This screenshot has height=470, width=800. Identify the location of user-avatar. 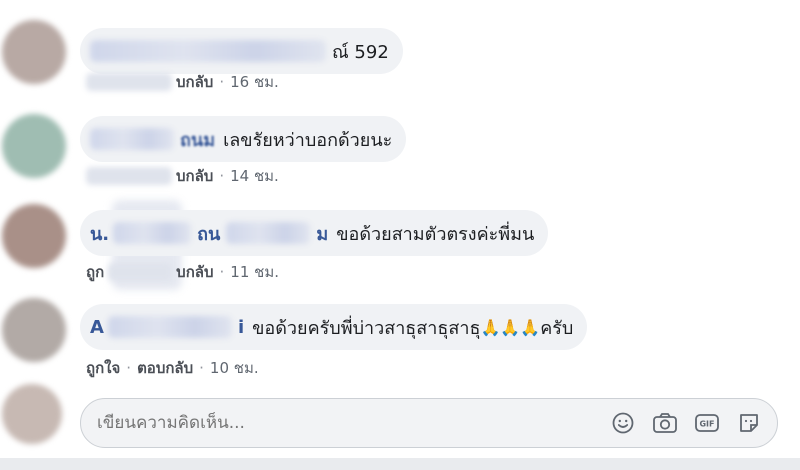
(32, 414).